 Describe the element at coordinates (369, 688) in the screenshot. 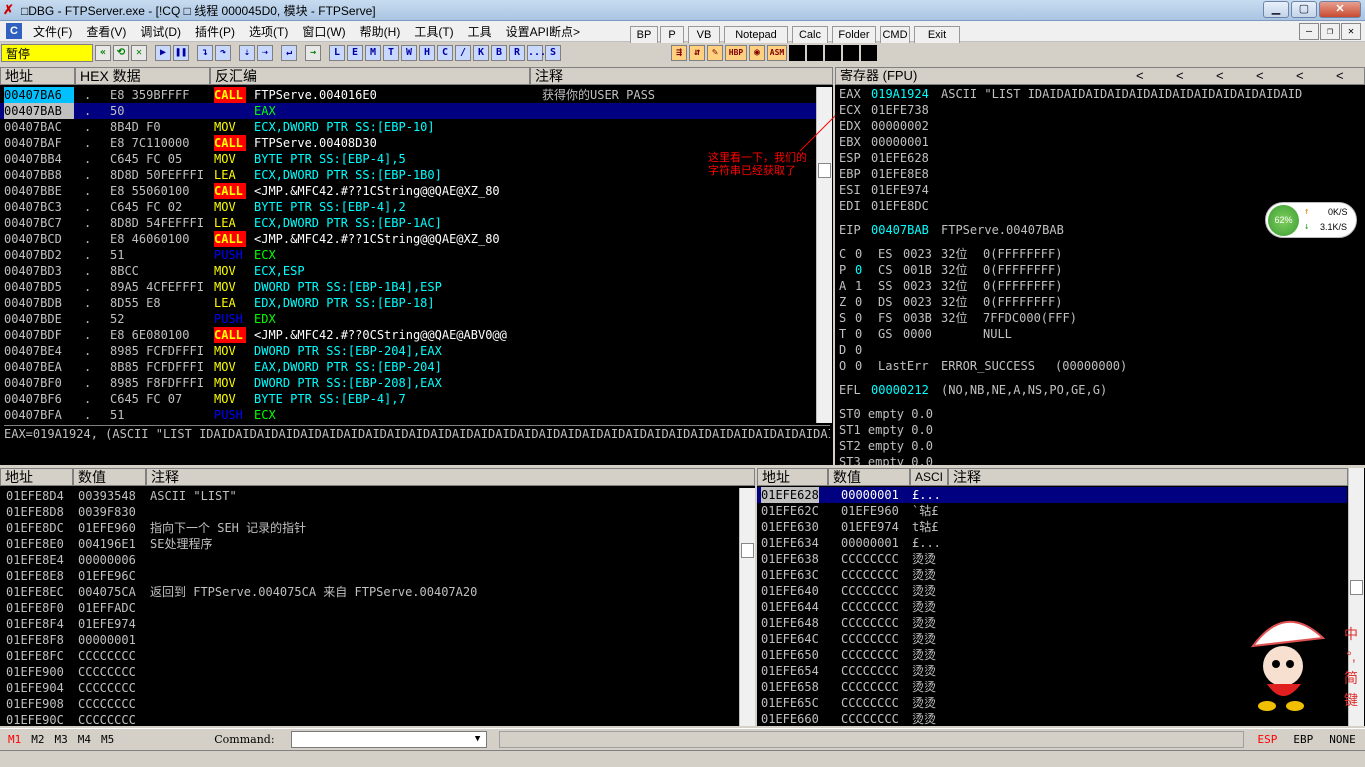

I see `dump-row: 01EFE904 CCCCCCCC` at that location.